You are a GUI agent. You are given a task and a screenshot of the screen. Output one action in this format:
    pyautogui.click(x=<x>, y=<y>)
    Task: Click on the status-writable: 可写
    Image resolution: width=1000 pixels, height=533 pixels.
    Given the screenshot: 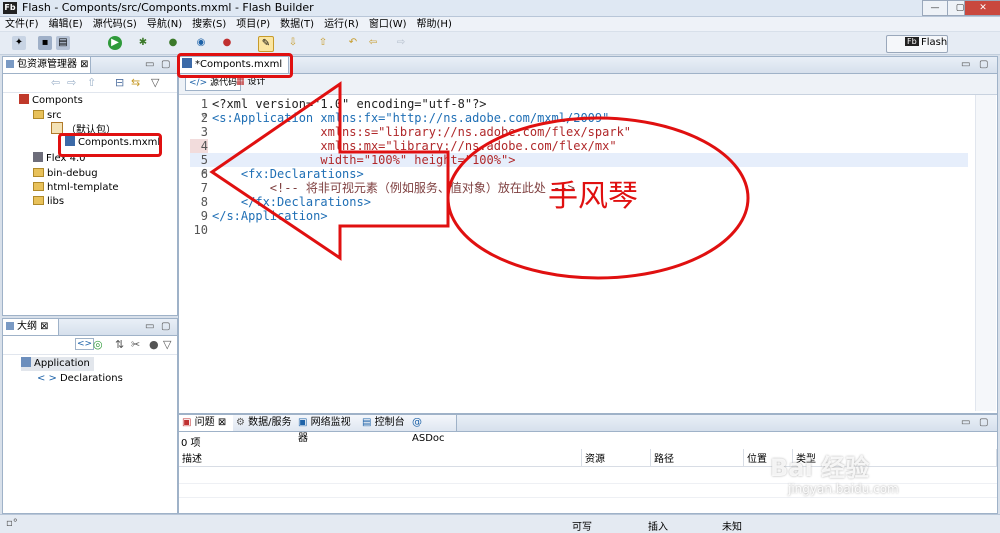 What is the action you would take?
    pyautogui.click(x=582, y=527)
    